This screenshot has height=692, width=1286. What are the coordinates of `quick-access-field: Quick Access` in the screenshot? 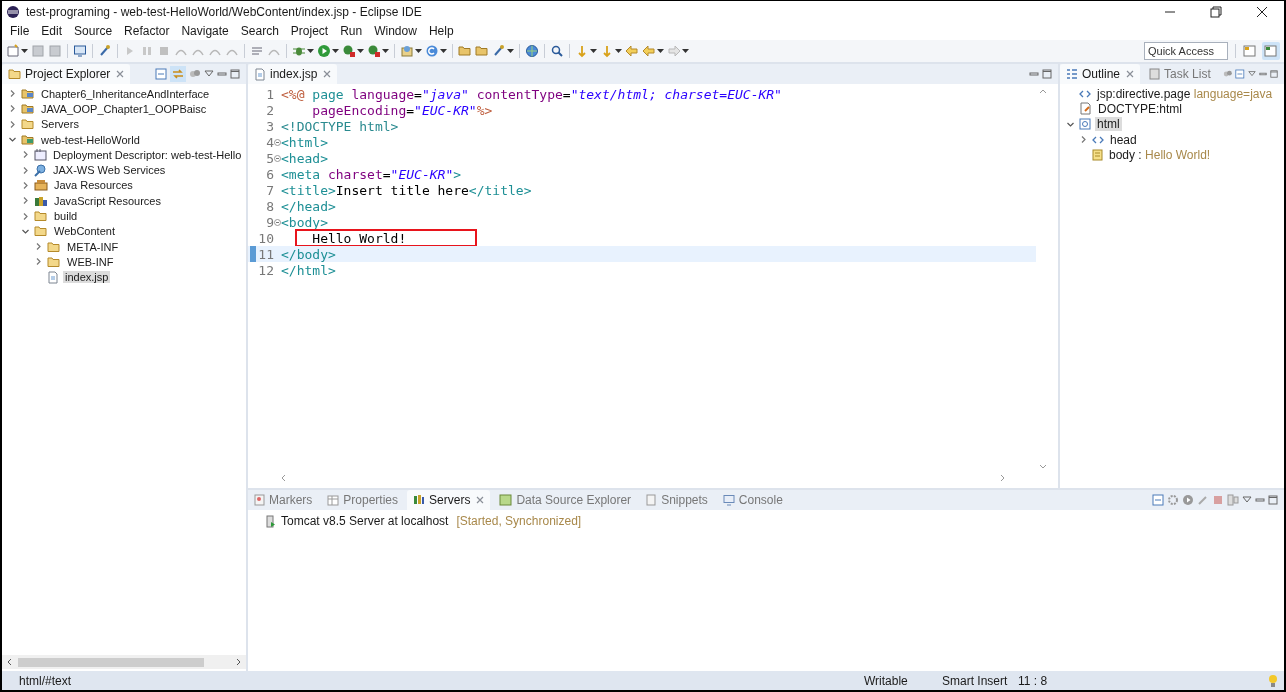 It's located at (1186, 51).